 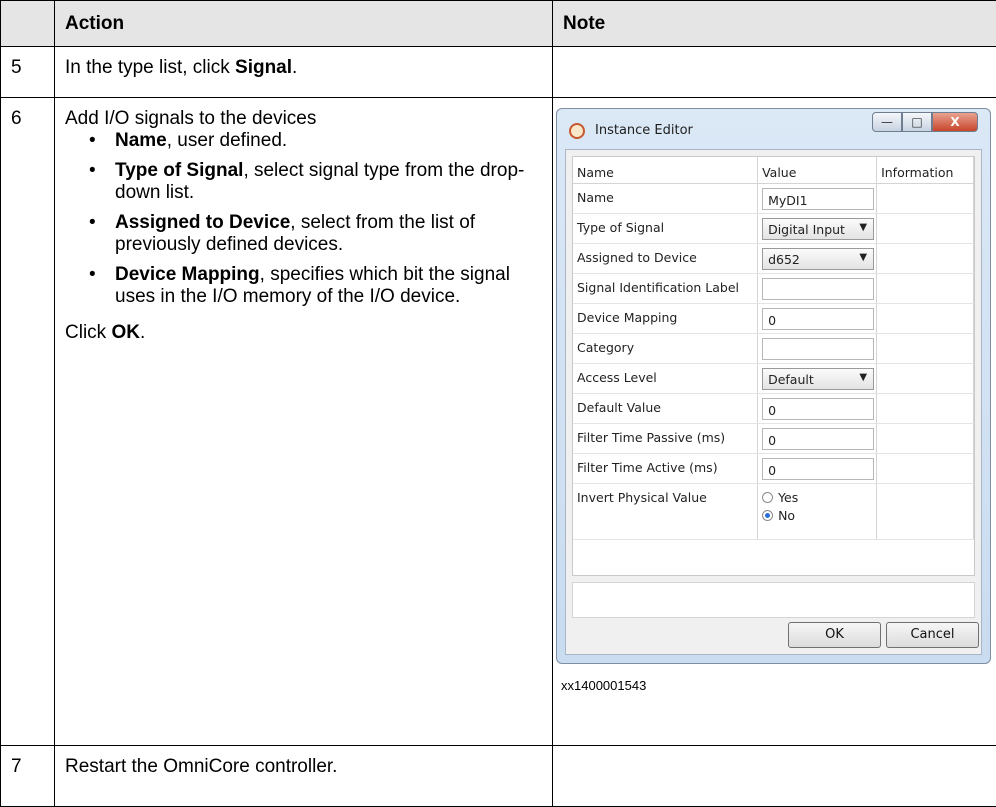 I want to click on header-note: Note, so click(x=774, y=24).